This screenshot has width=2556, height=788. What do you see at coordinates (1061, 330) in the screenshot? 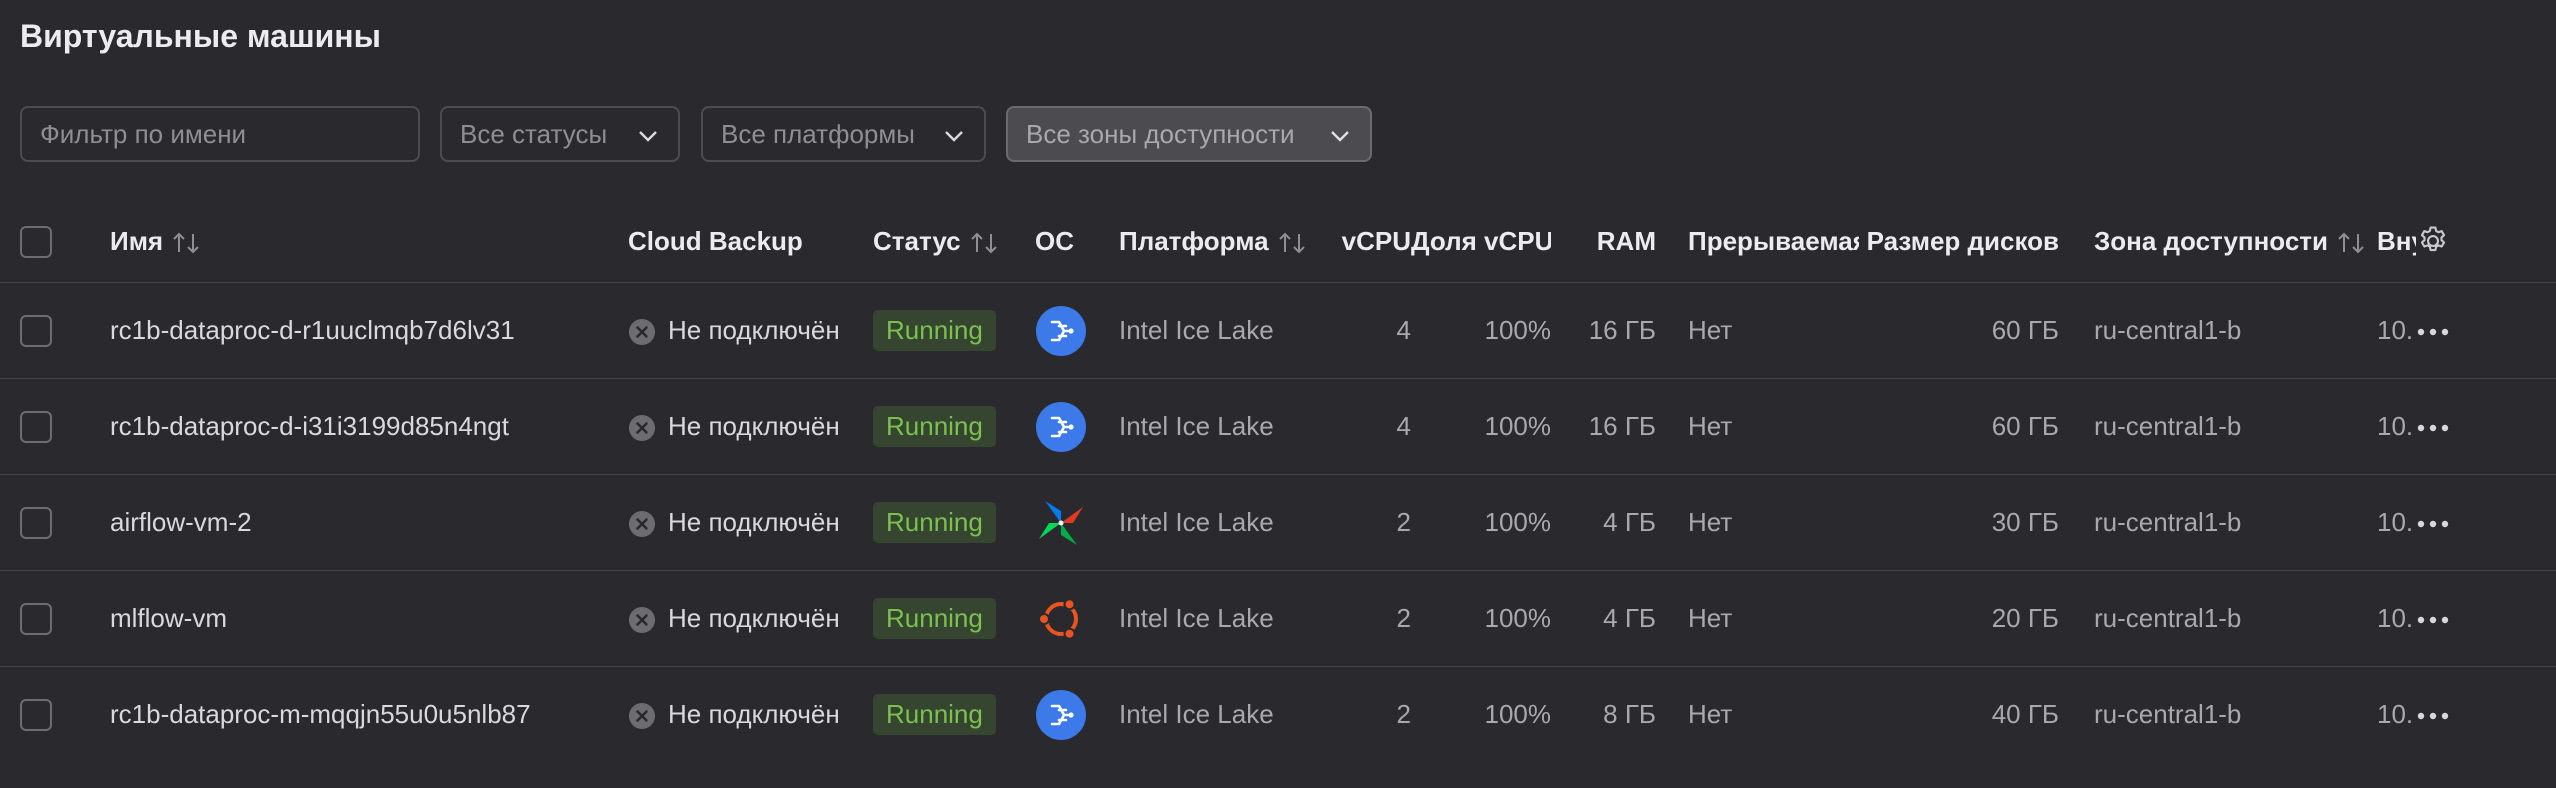
I see `dataproc-icon` at bounding box center [1061, 330].